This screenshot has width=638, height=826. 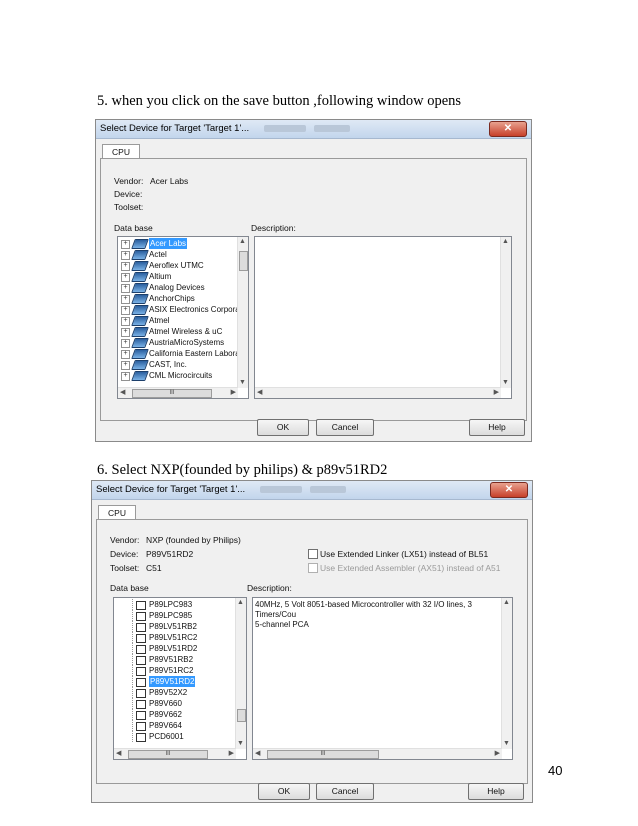 What do you see at coordinates (174, 714) in the screenshot?
I see `device-tree-item: P89V662` at bounding box center [174, 714].